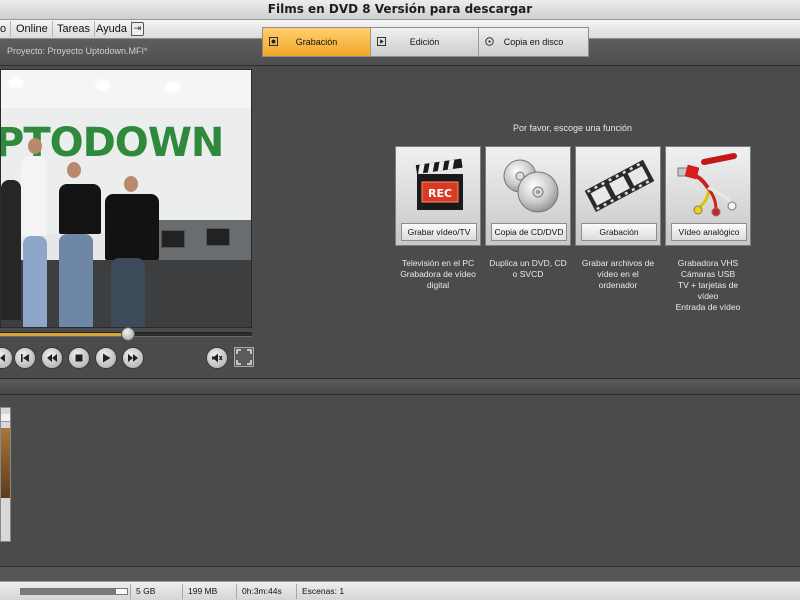 The image size is (800, 600). I want to click on disk-usage-bar, so click(74, 591).